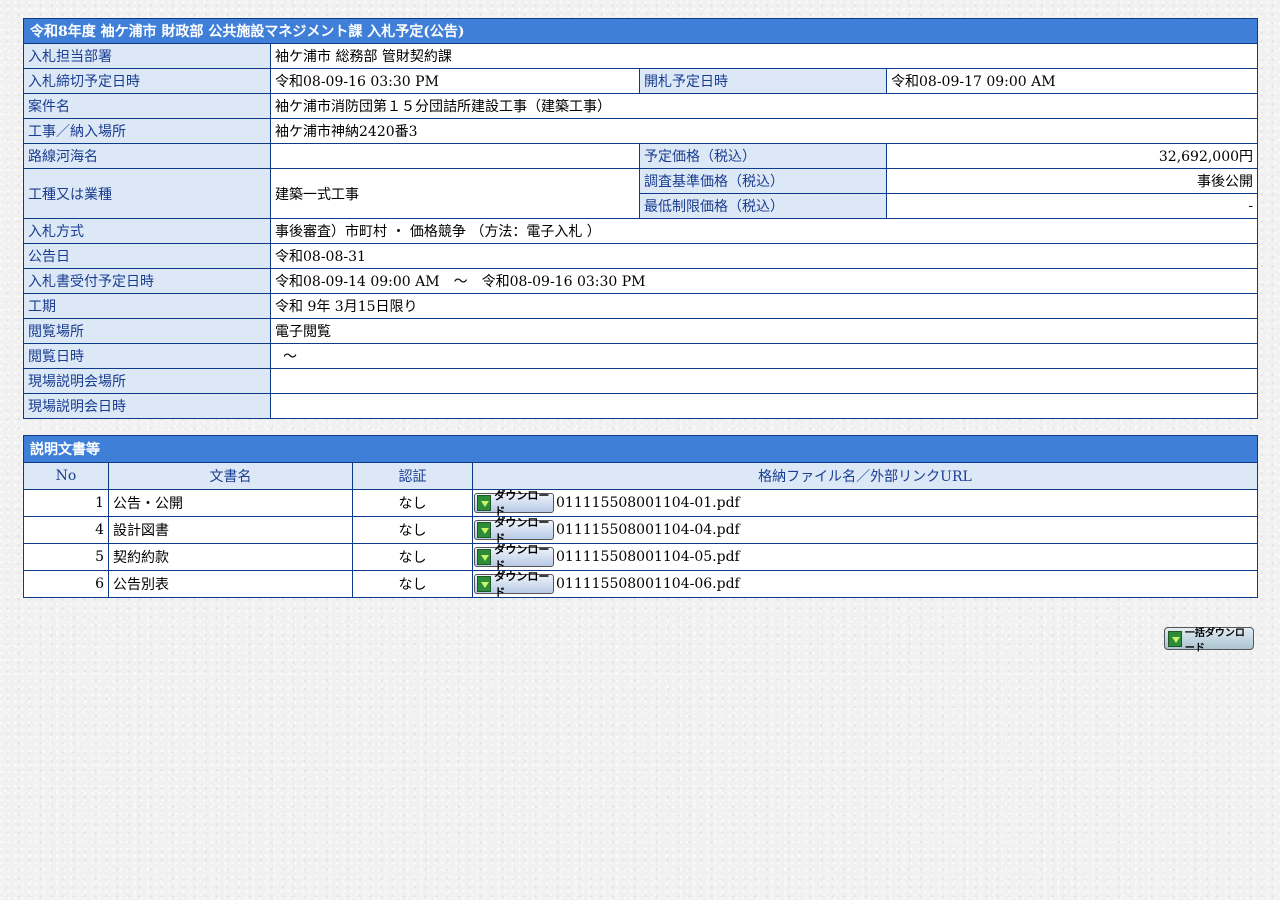 This screenshot has height=900, width=1280. Describe the element at coordinates (865, 476) in the screenshot. I see `col-header-file: 格納ファイル名／外部リンクURL` at that location.